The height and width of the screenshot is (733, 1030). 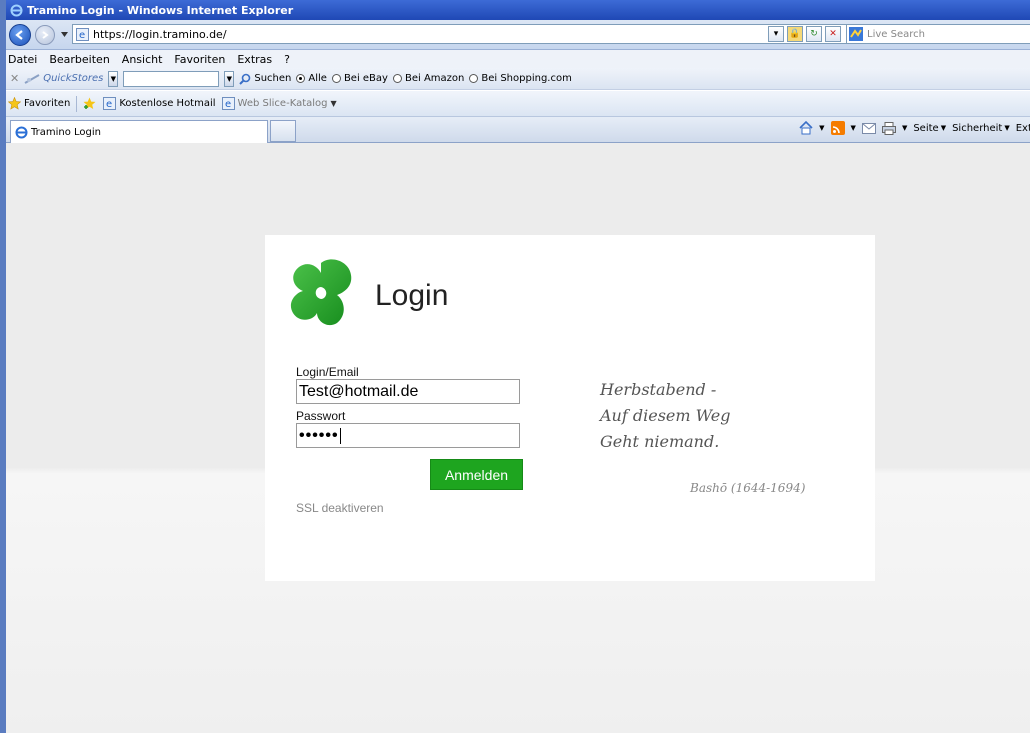 I want to click on poem-line-2: Auf diesem Weg, so click(x=665, y=415).